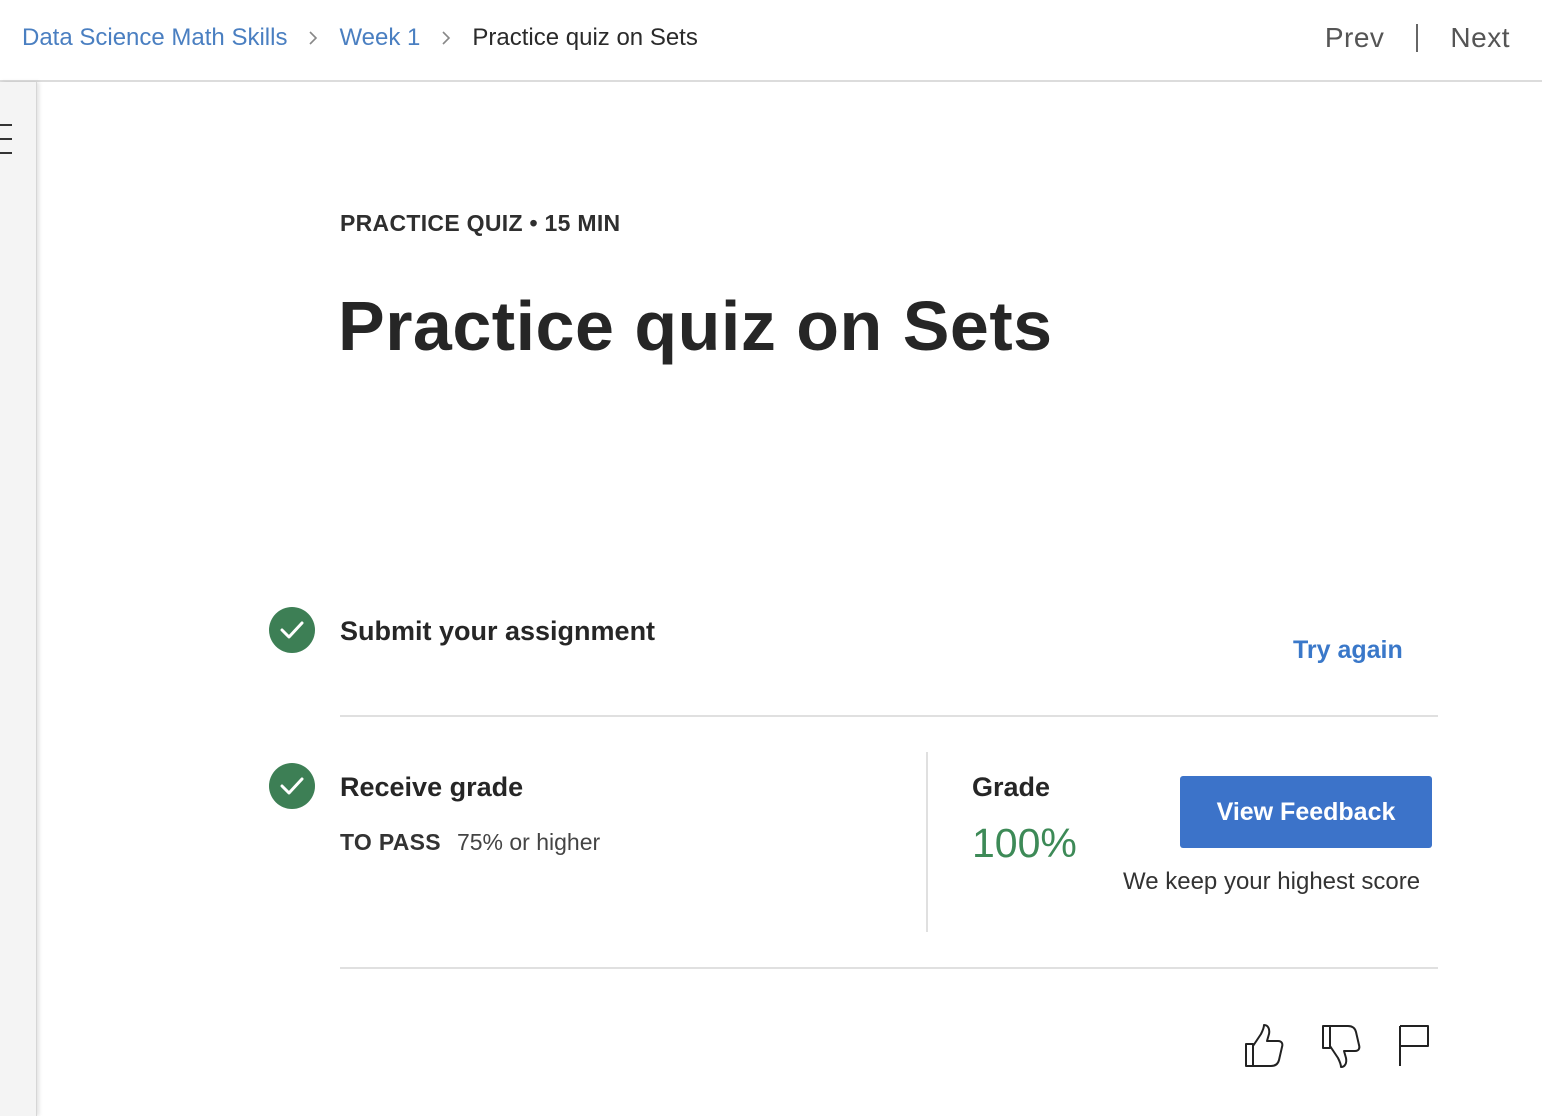 This screenshot has width=1542, height=1116. What do you see at coordinates (1480, 38) in the screenshot?
I see `next-button: Next` at bounding box center [1480, 38].